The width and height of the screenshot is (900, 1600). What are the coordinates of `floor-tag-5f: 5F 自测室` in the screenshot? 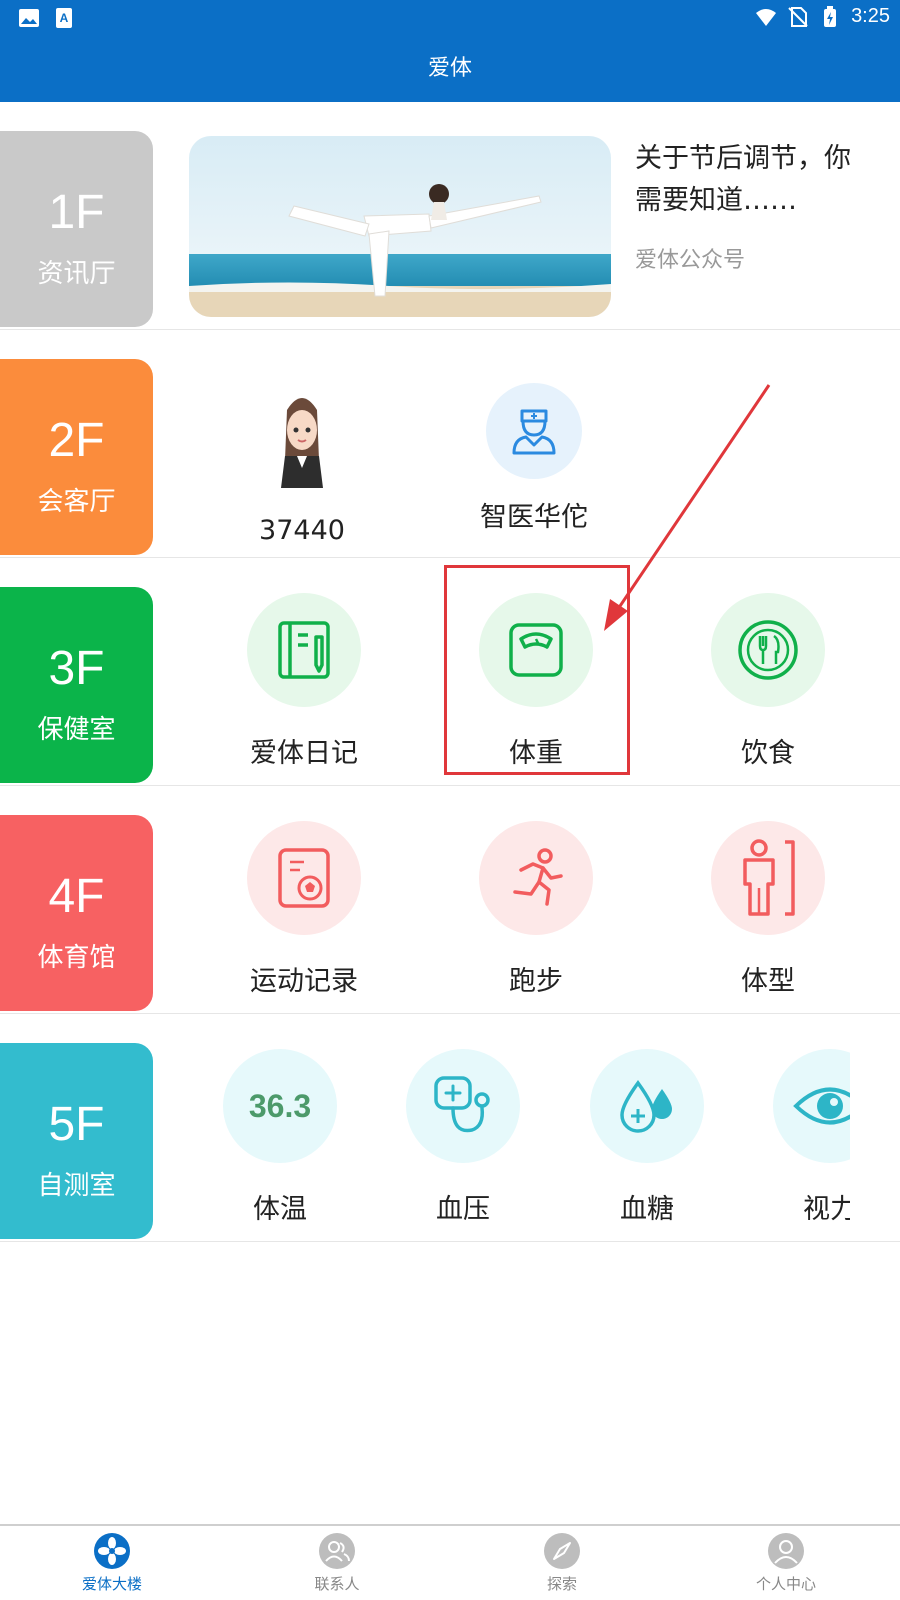 It's located at (76, 1141).